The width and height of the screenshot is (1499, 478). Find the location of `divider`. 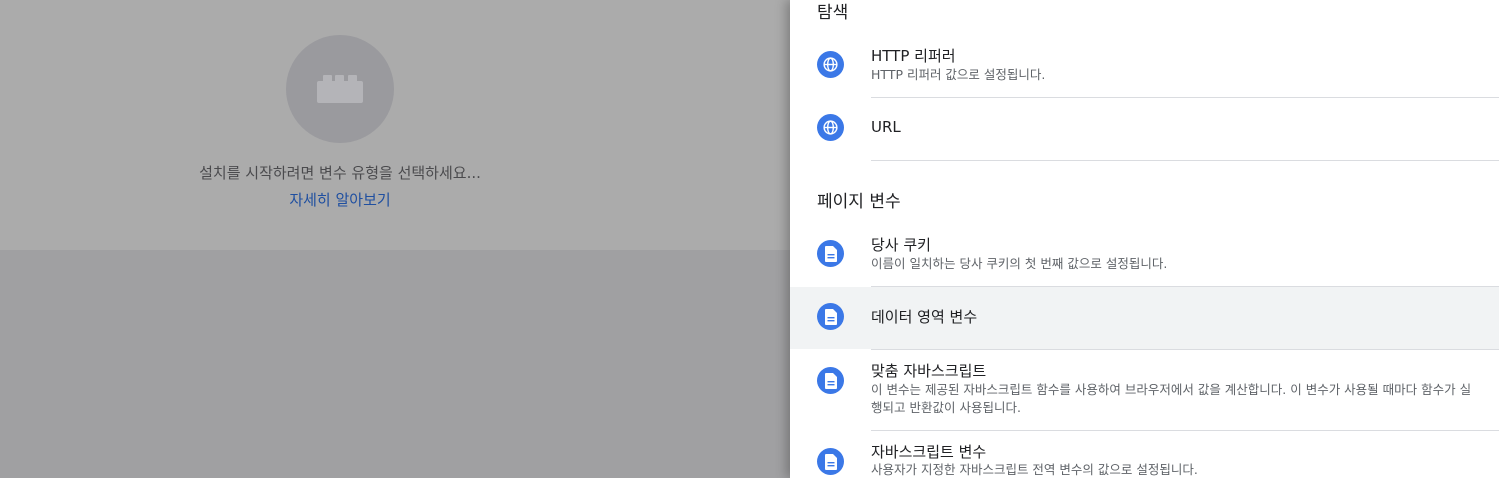

divider is located at coordinates (1185, 160).